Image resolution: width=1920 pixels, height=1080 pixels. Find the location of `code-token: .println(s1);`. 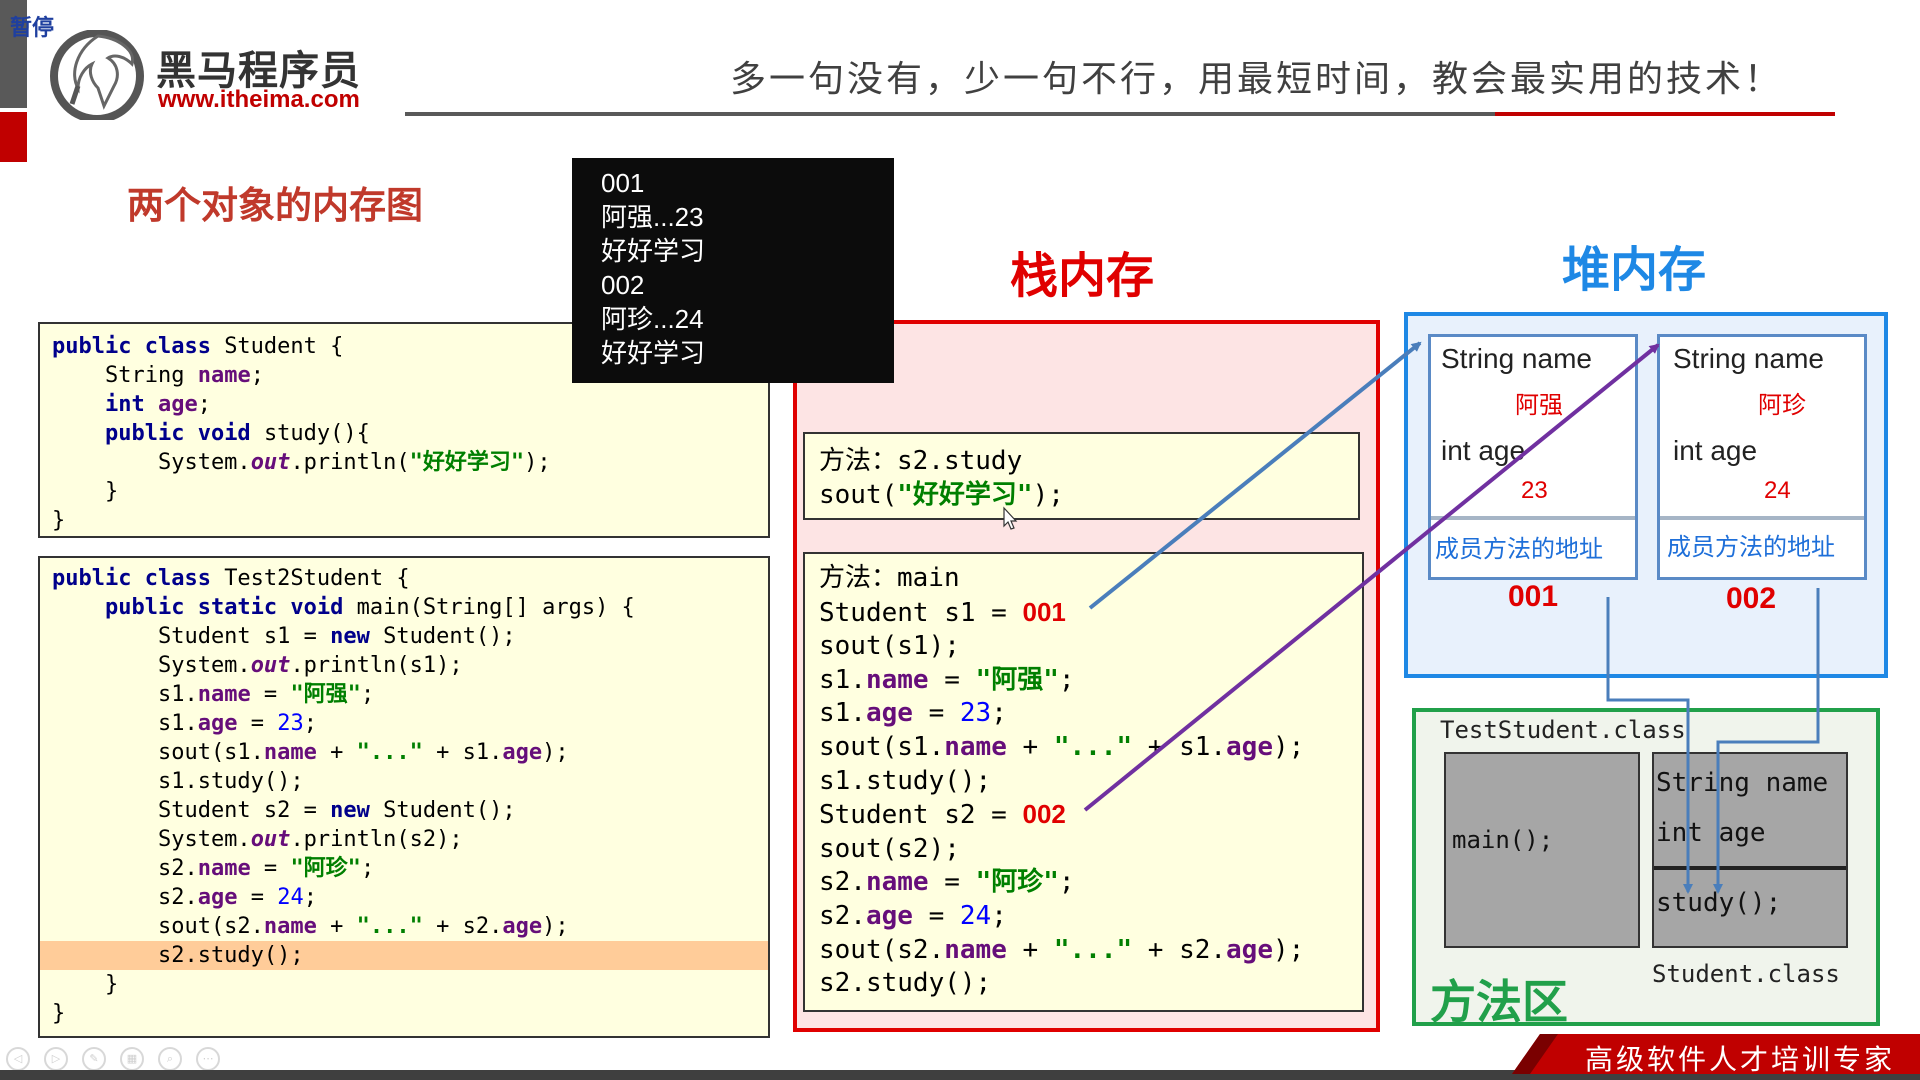

code-token: .println(s1); is located at coordinates (376, 665).